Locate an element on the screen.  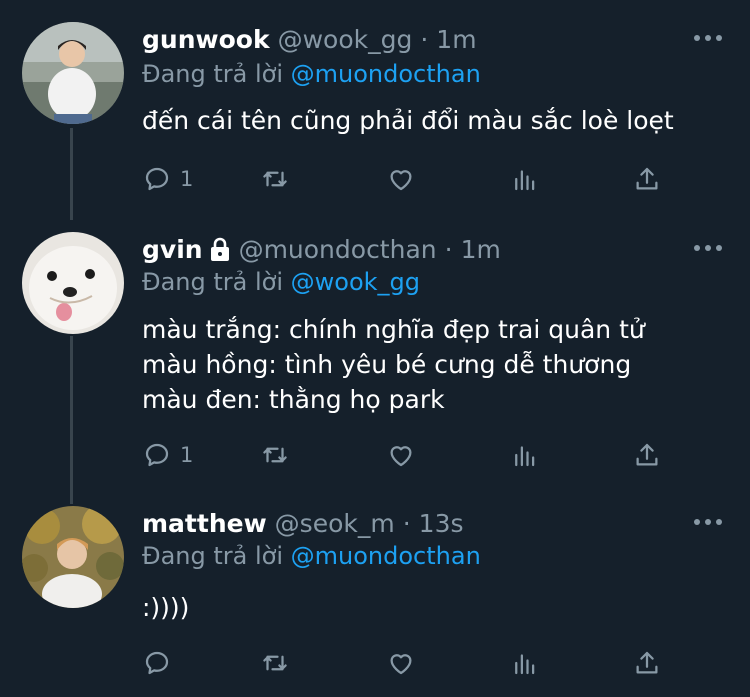
reply-button is located at coordinates (161, 663).